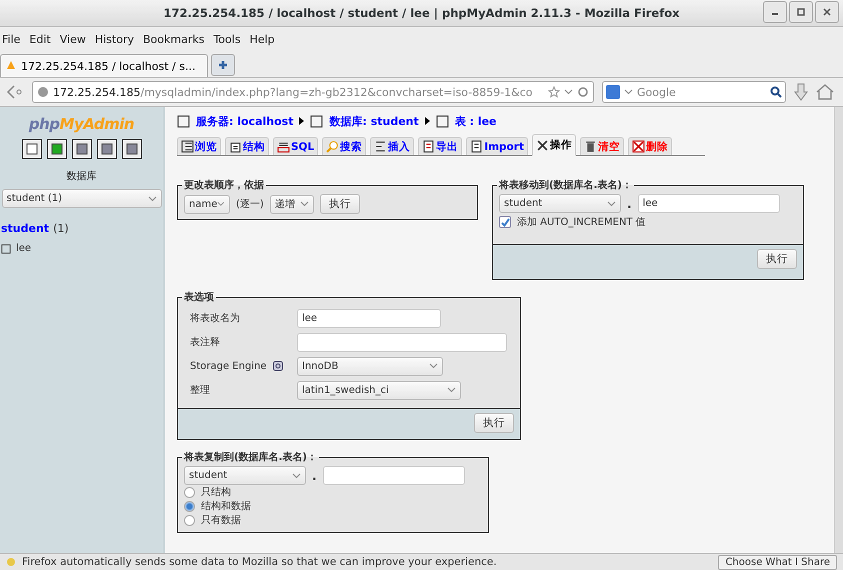 The height and width of the screenshot is (570, 843). Describe the element at coordinates (226, 506) in the screenshot. I see `radio-label: 结构和数据` at that location.